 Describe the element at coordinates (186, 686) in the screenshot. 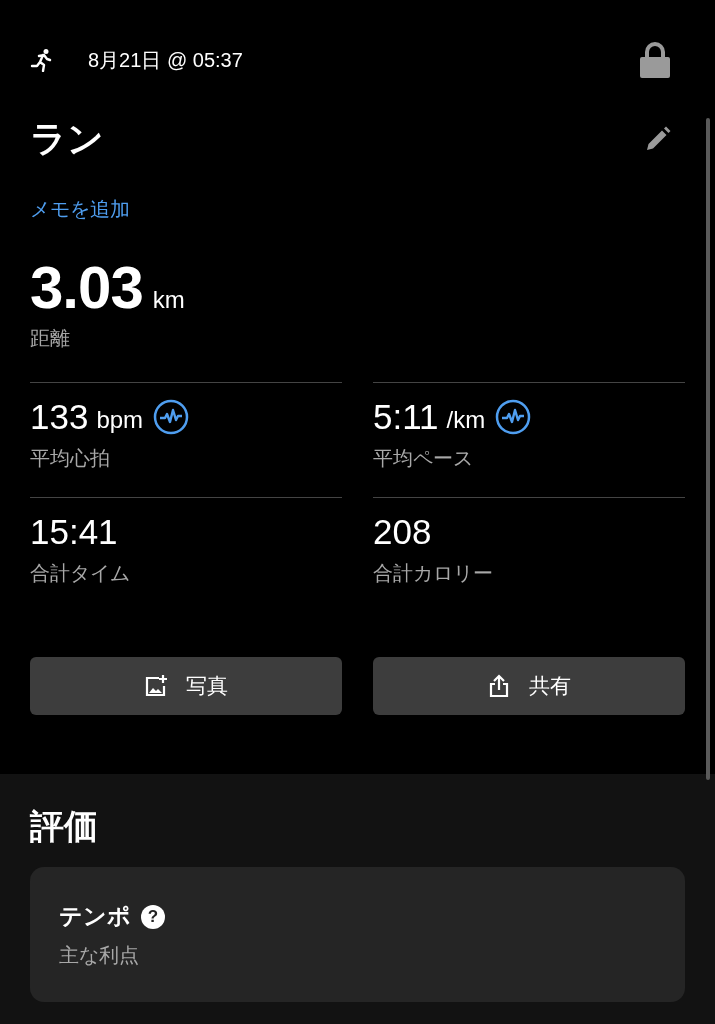

I see `photo-button: 写真` at that location.